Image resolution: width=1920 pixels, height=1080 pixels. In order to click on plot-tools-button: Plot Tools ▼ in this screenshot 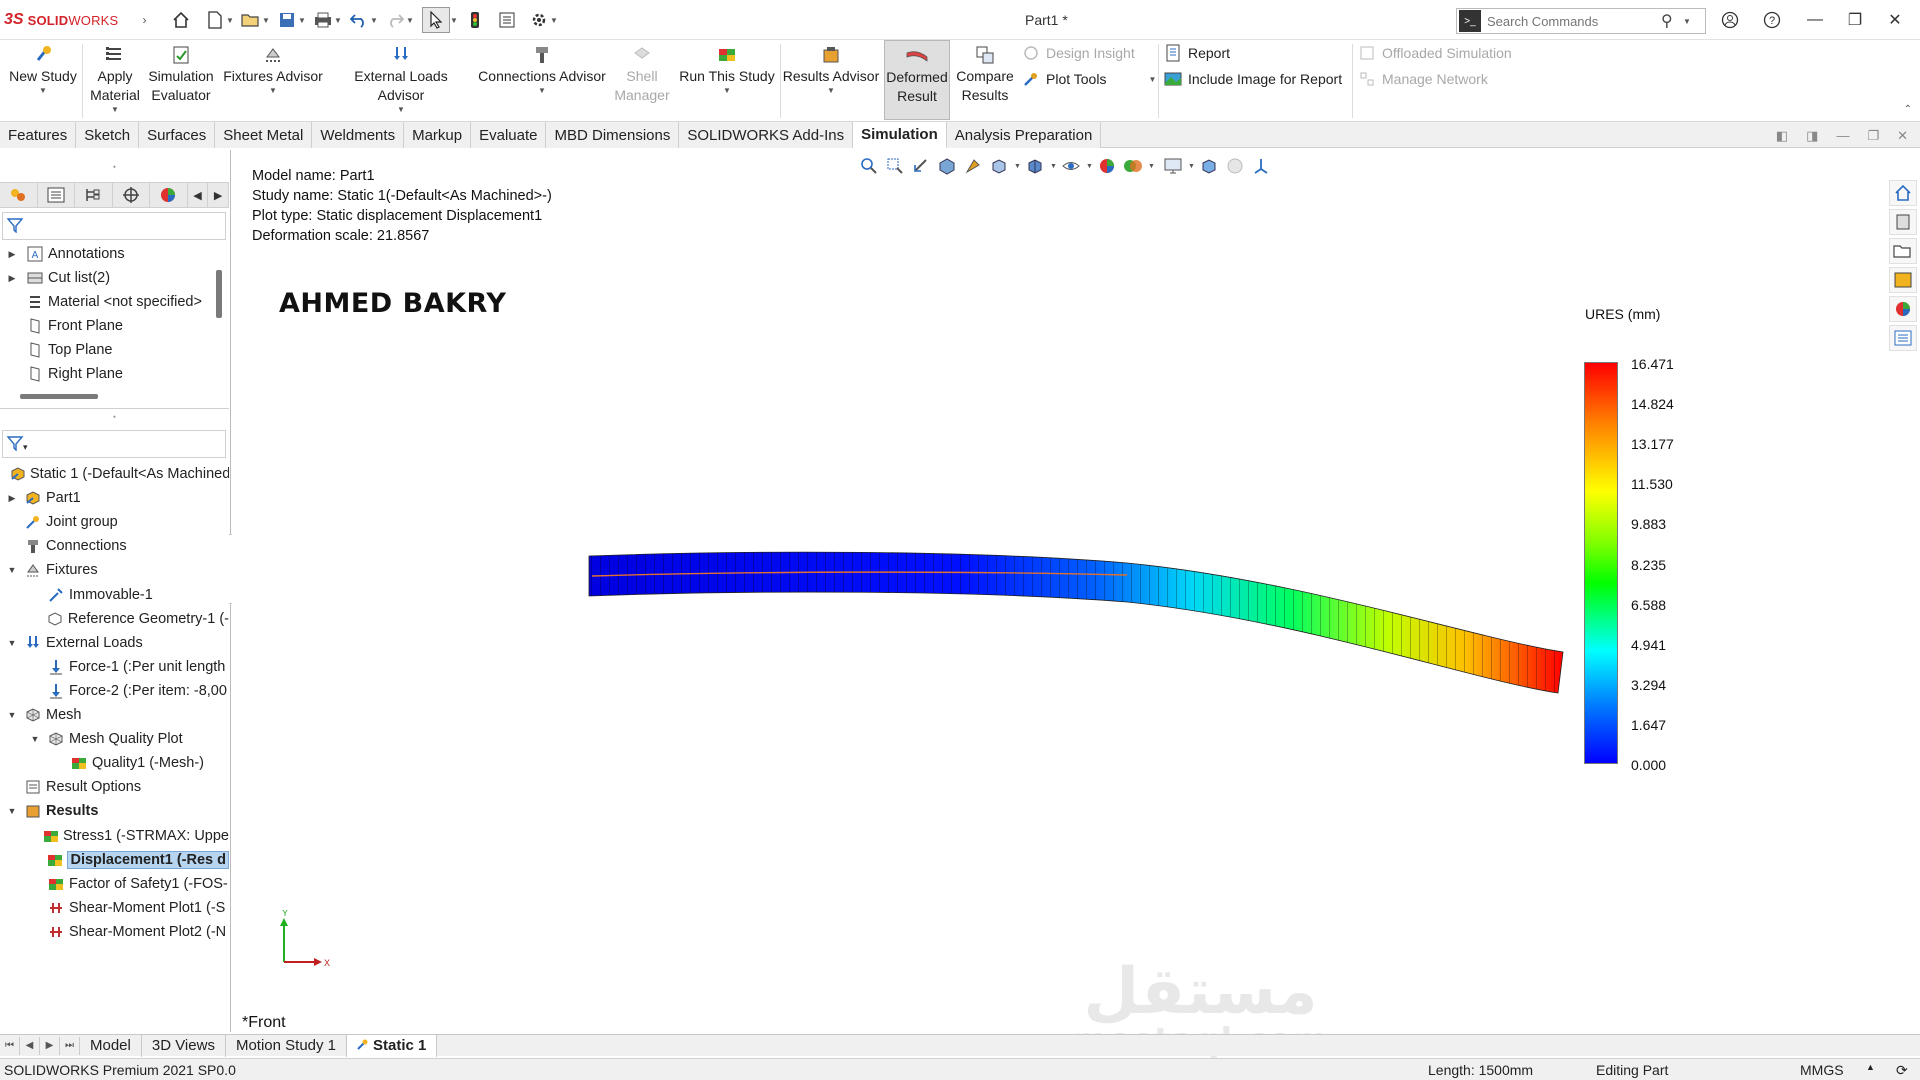, I will do `click(1089, 79)`.